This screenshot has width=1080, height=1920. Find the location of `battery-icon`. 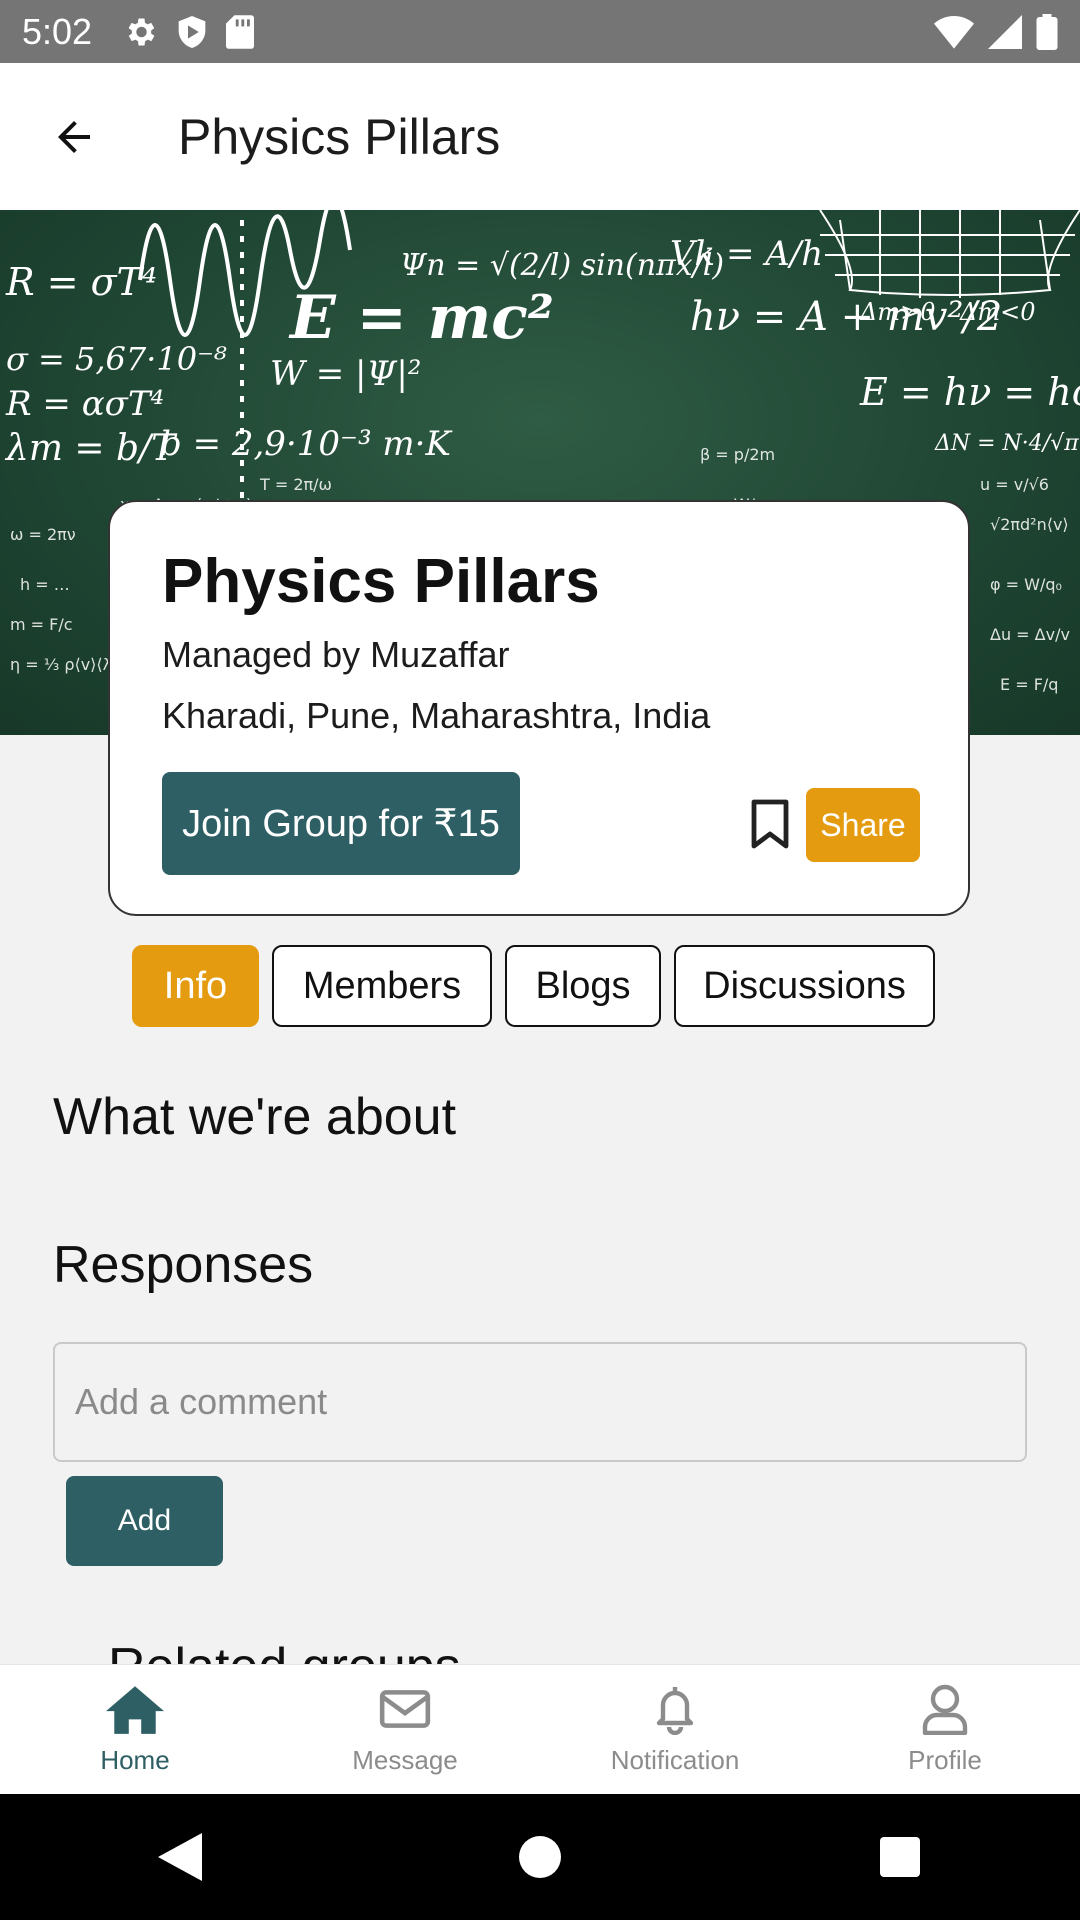

battery-icon is located at coordinates (1047, 31).